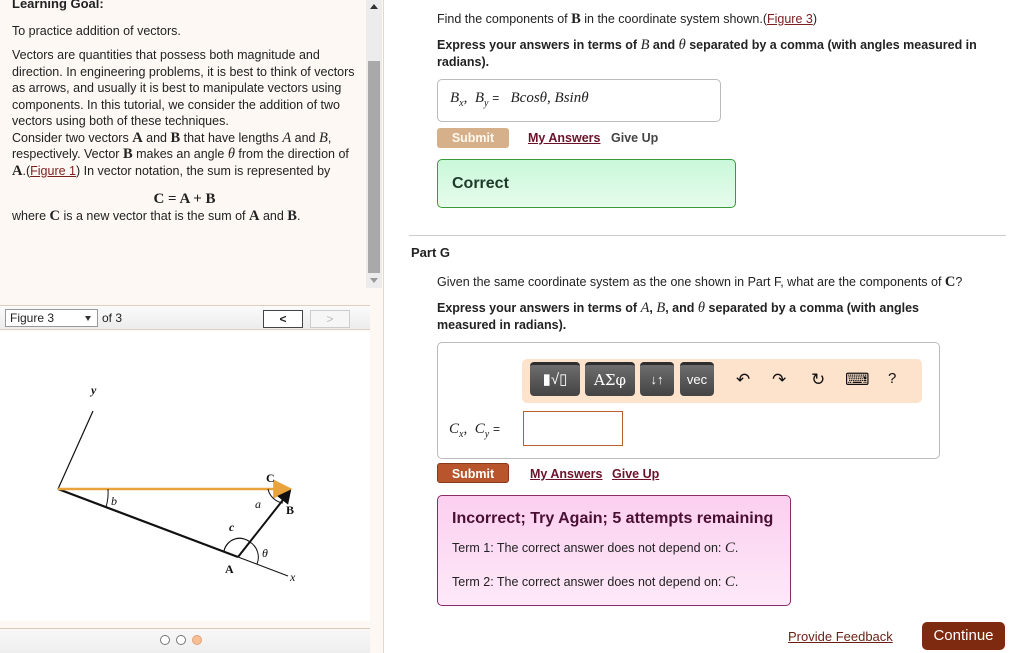 The width and height of the screenshot is (1024, 653). Describe the element at coordinates (231, 154) in the screenshot. I see `theta: θ` at that location.